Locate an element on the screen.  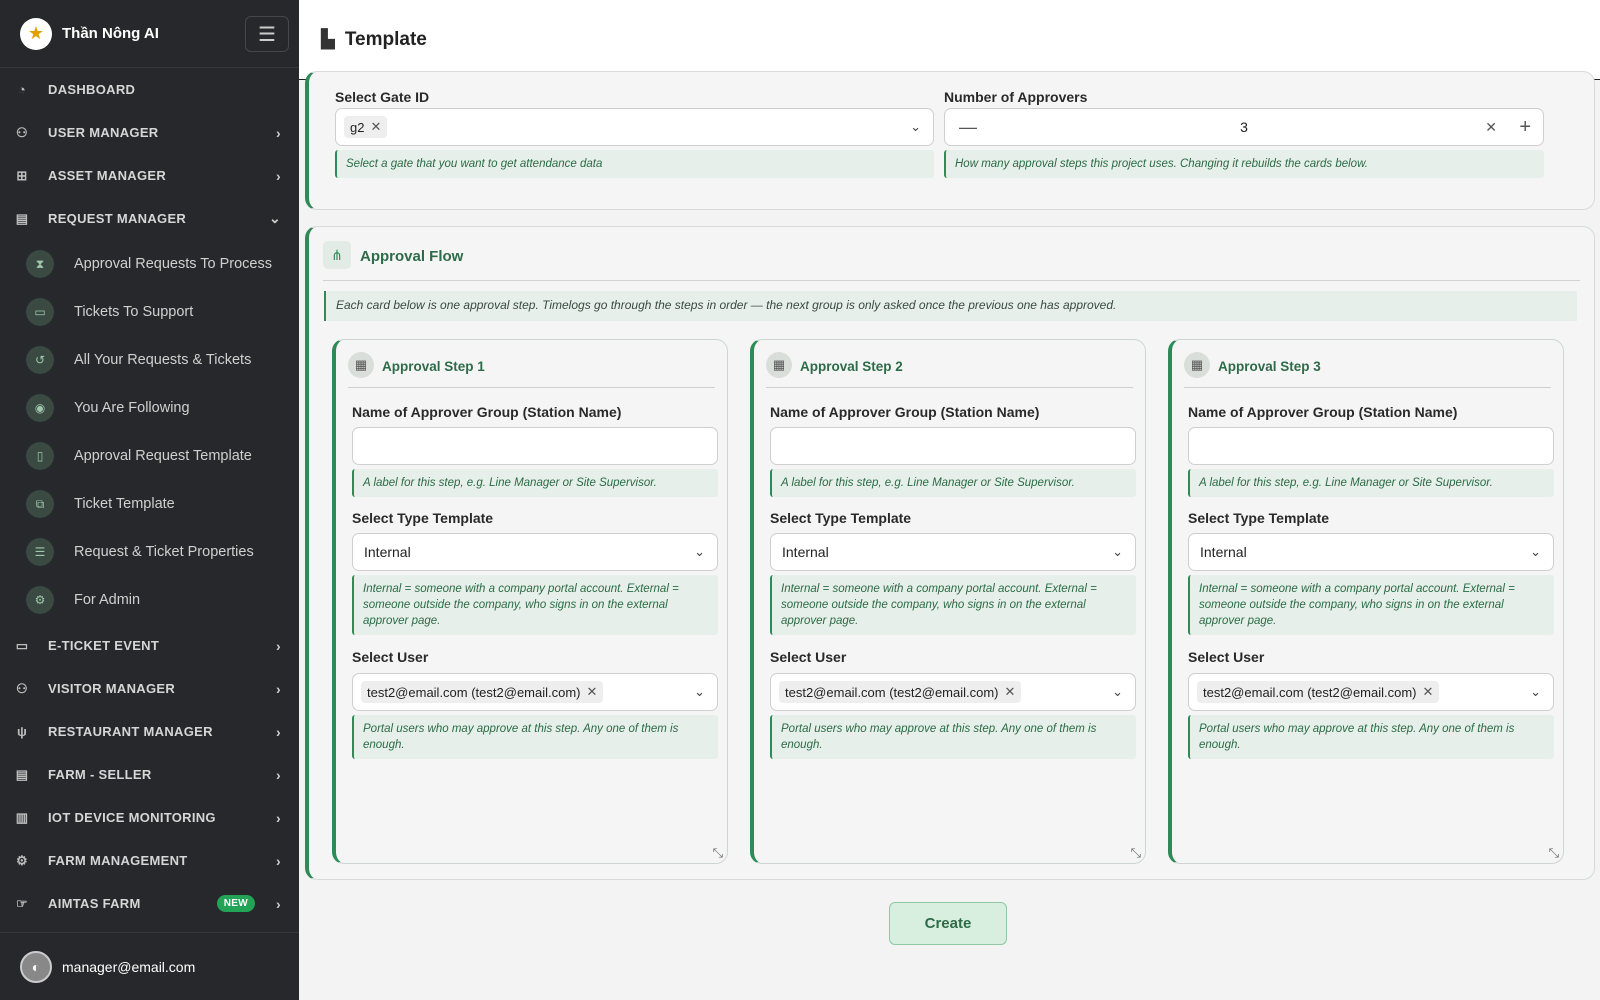
sidebar-item-asset-manager: ⊞ ASSET MANAGER › is located at coordinates (149, 175).